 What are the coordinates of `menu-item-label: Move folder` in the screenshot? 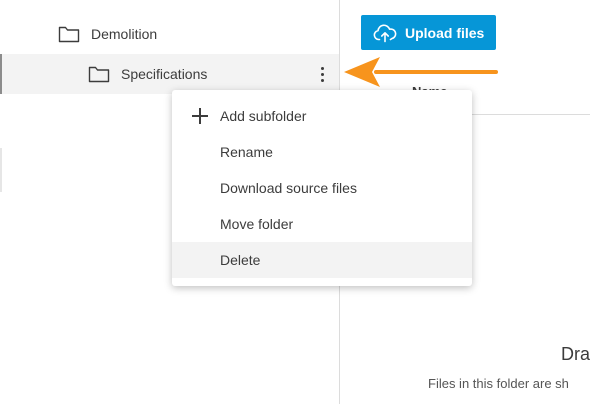 It's located at (257, 224).